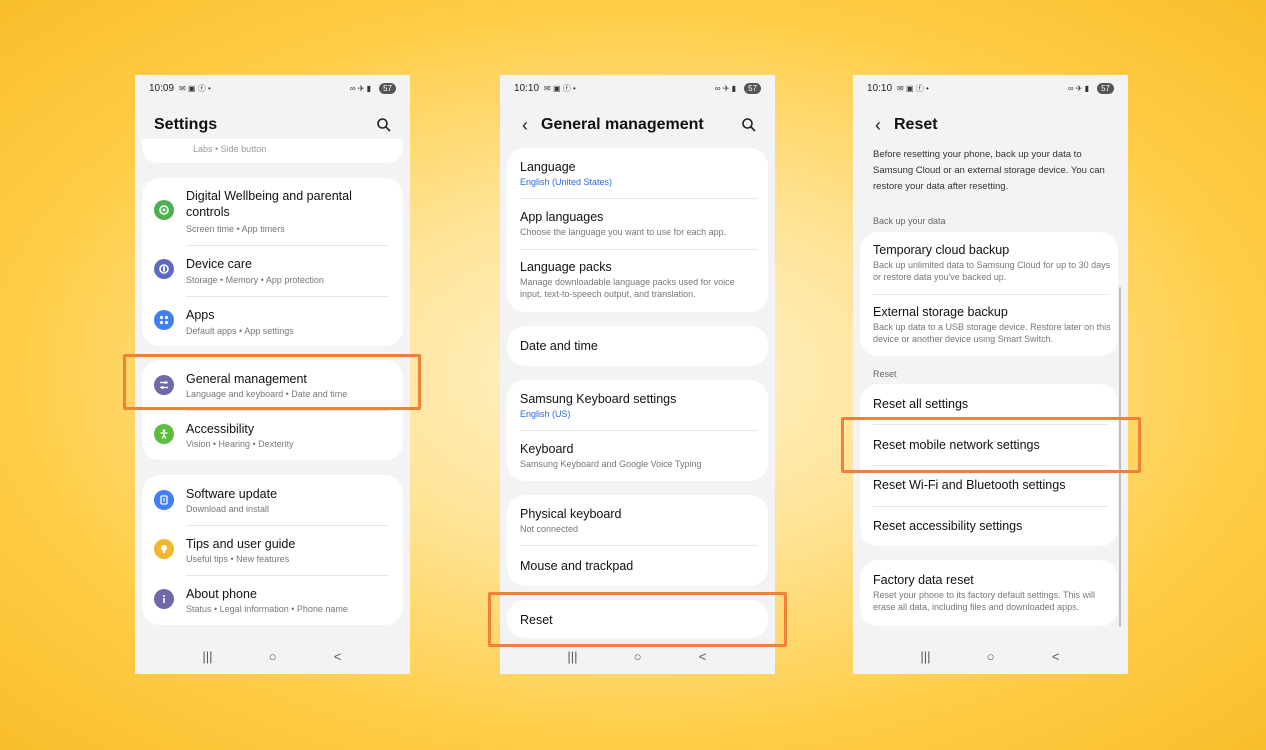  What do you see at coordinates (566, 267) in the screenshot?
I see `item-title: Language packs` at bounding box center [566, 267].